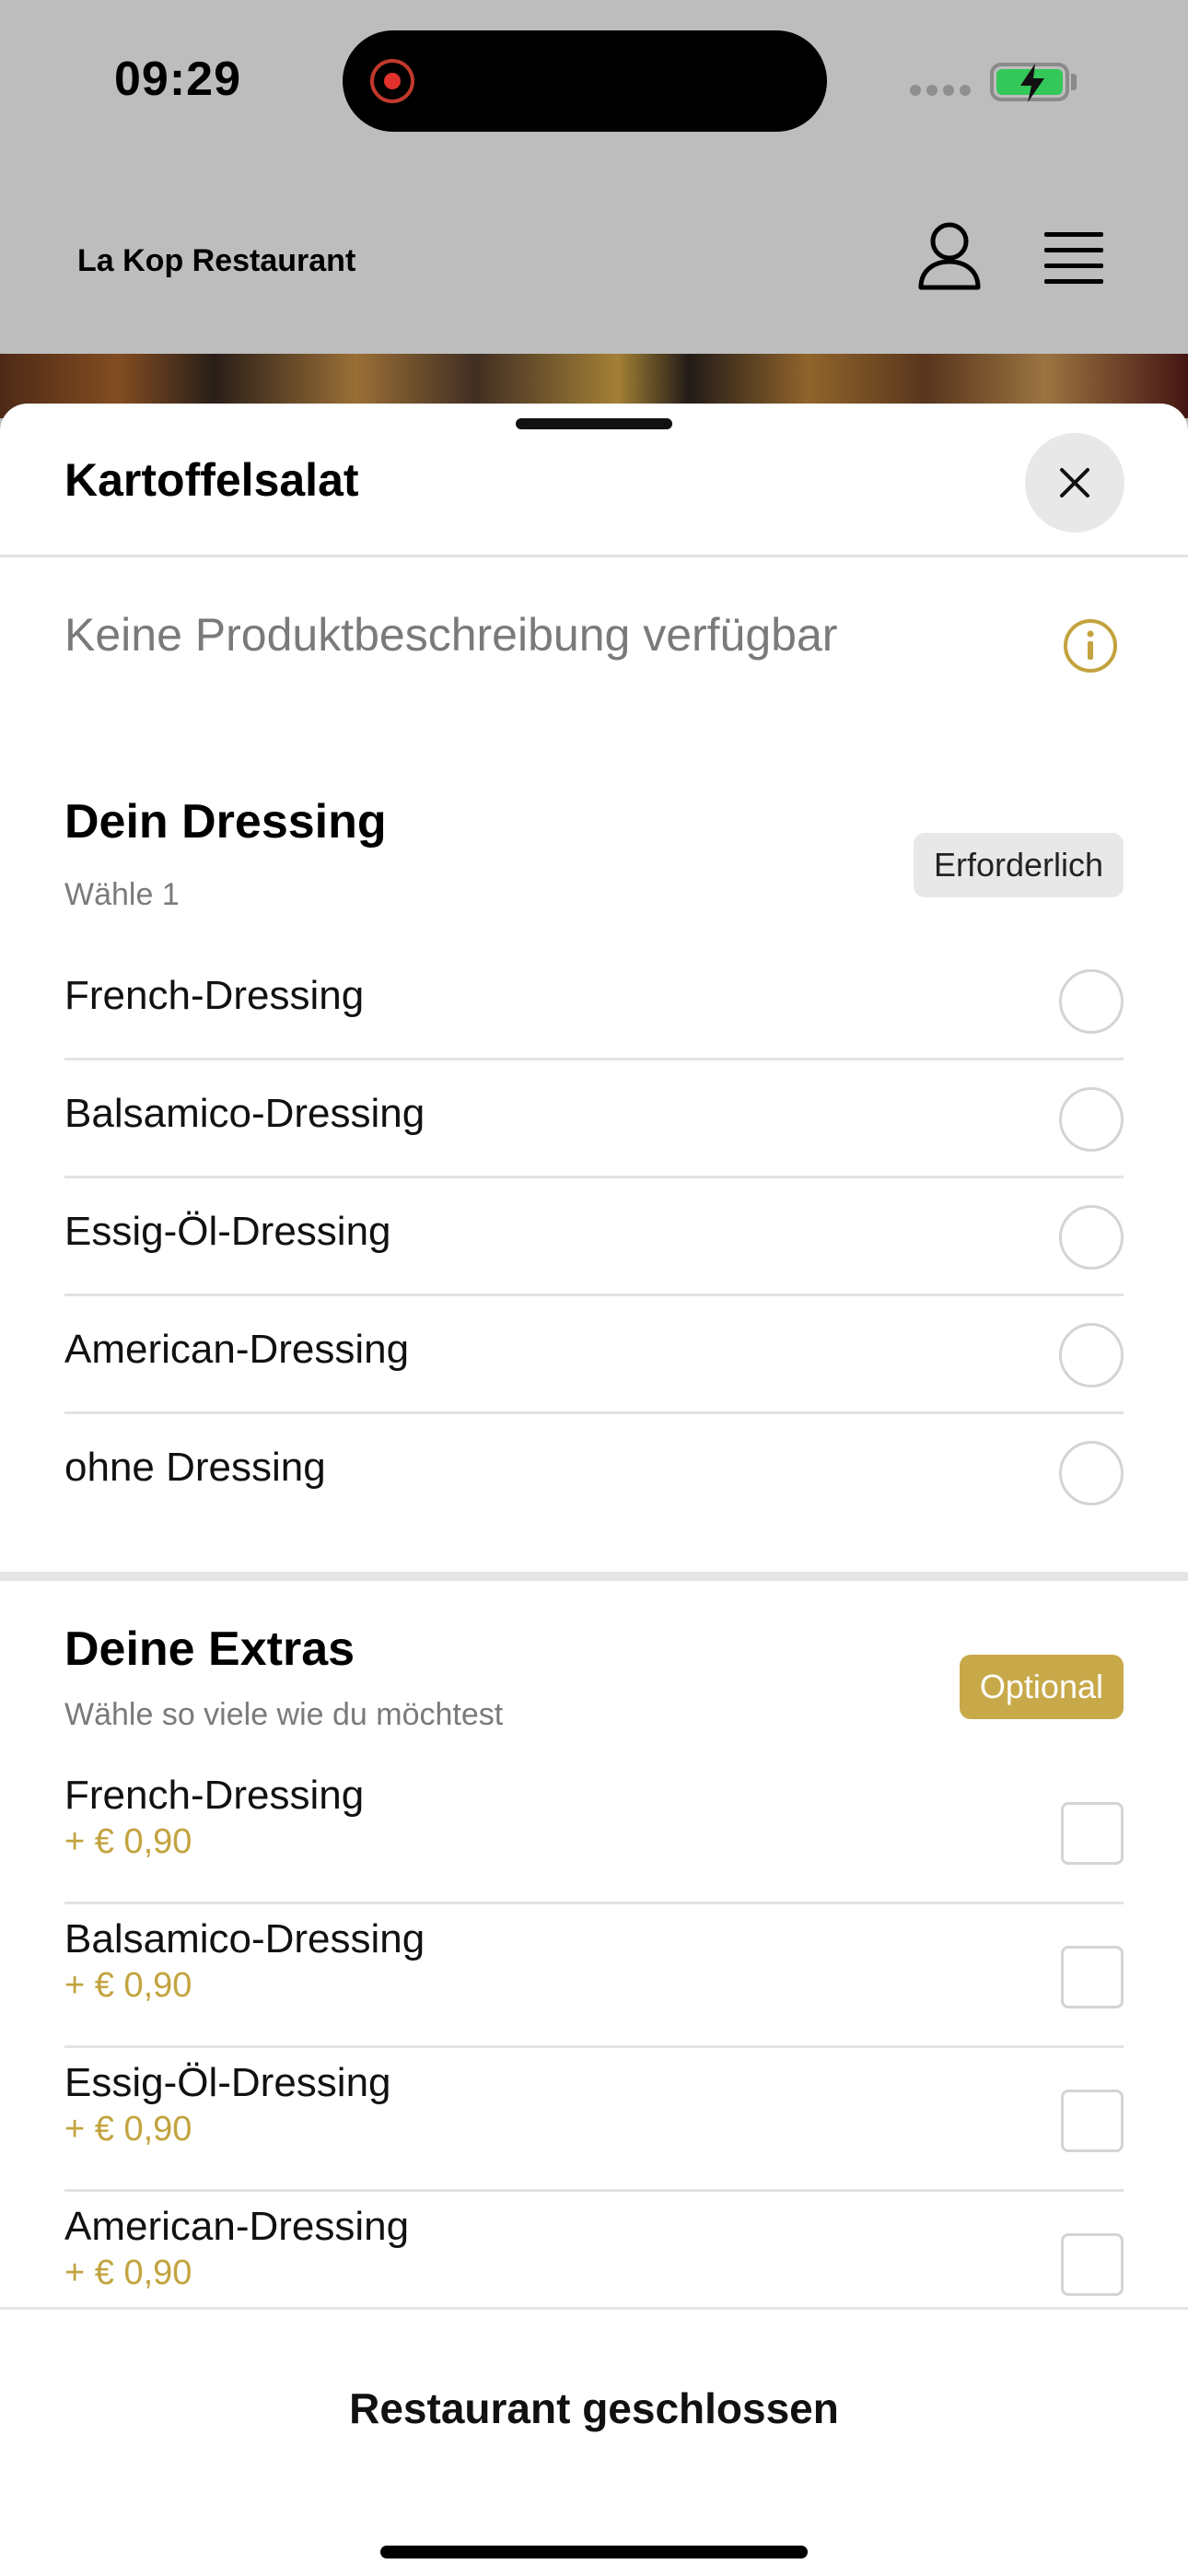 Image resolution: width=1188 pixels, height=2576 pixels. I want to click on charging-bolt-icon, so click(1032, 83).